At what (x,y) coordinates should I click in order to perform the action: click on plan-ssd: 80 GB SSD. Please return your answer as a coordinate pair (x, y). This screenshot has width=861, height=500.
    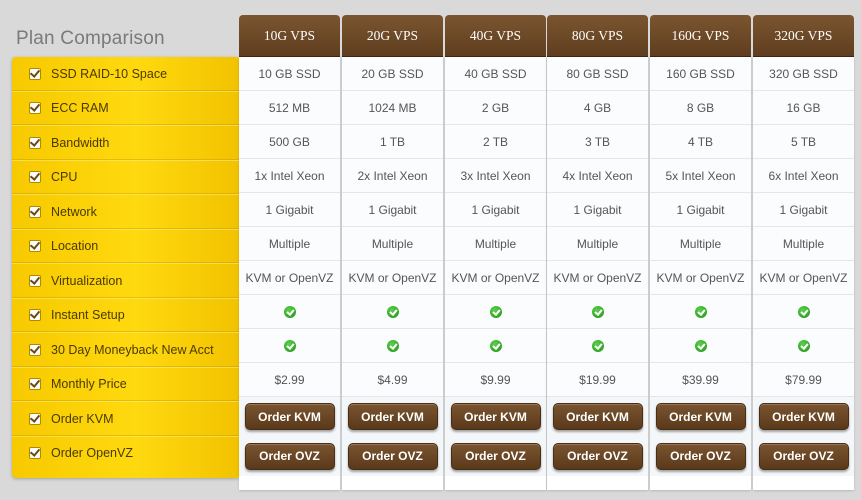
    Looking at the image, I should click on (597, 74).